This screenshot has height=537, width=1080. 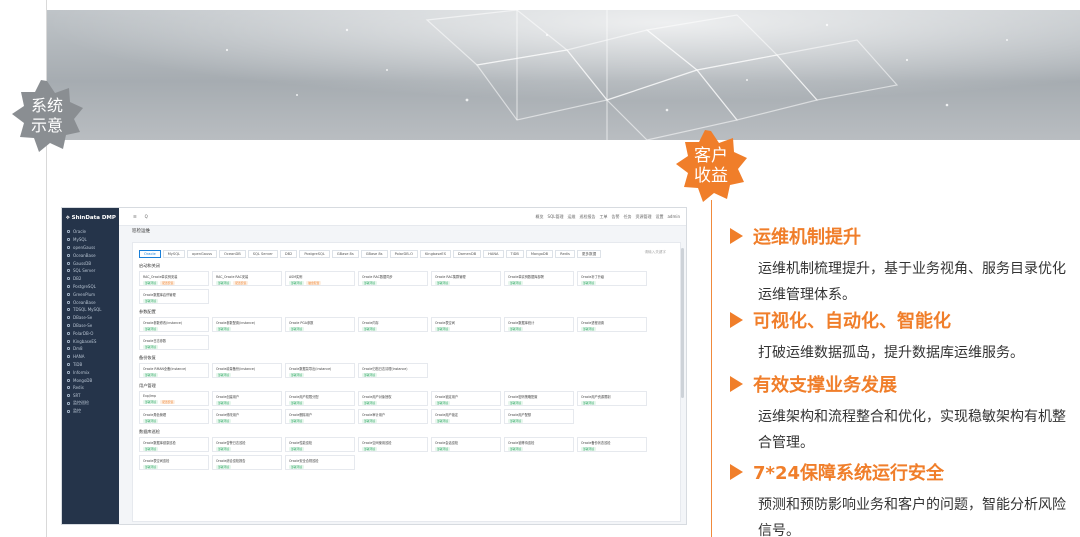 I want to click on tab-db-type: Redis, so click(x=565, y=254).